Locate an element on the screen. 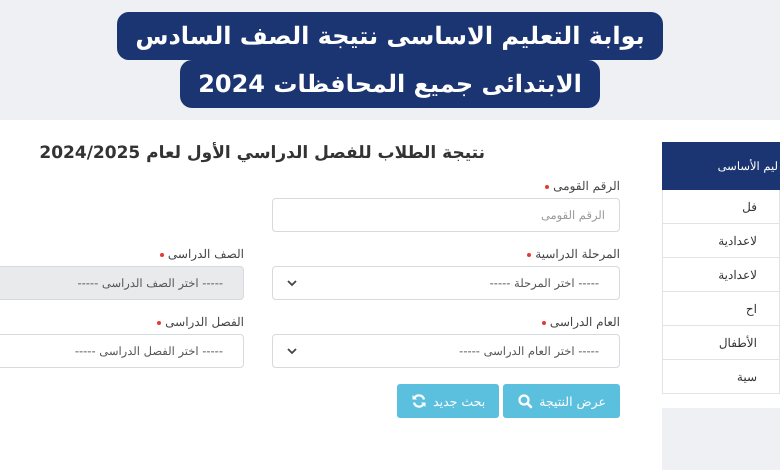 Image resolution: width=780 pixels, height=470 pixels. sidebar-item: اح is located at coordinates (721, 309).